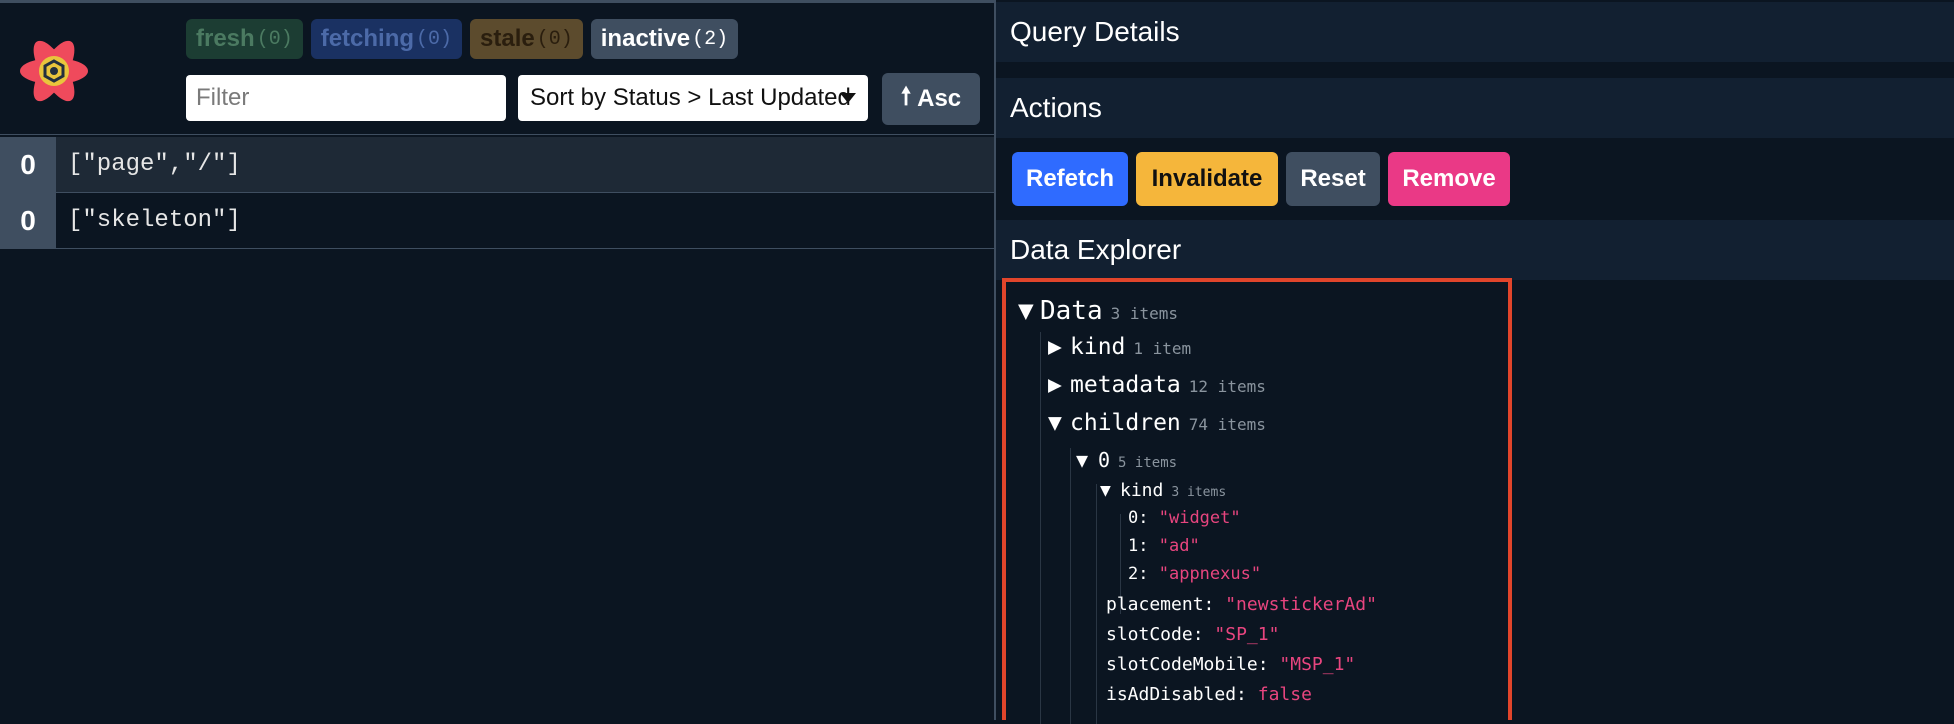  I want to click on fresh-label: fresh, so click(225, 38).